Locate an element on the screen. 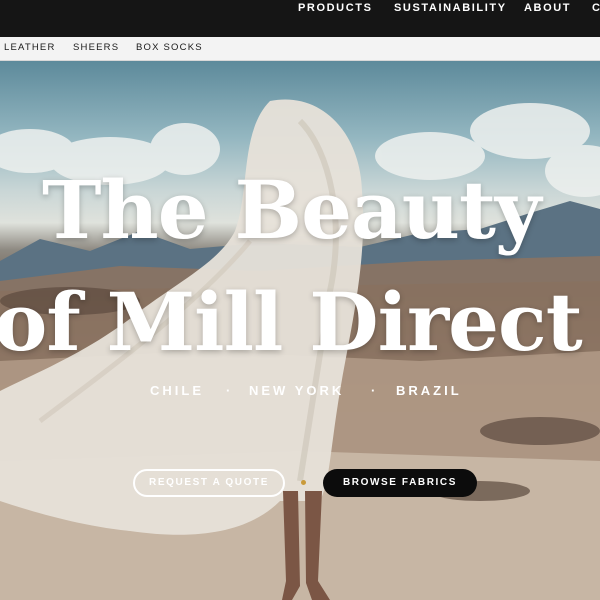 This screenshot has width=600, height=600. nav-contact-truncated: C is located at coordinates (596, 8).